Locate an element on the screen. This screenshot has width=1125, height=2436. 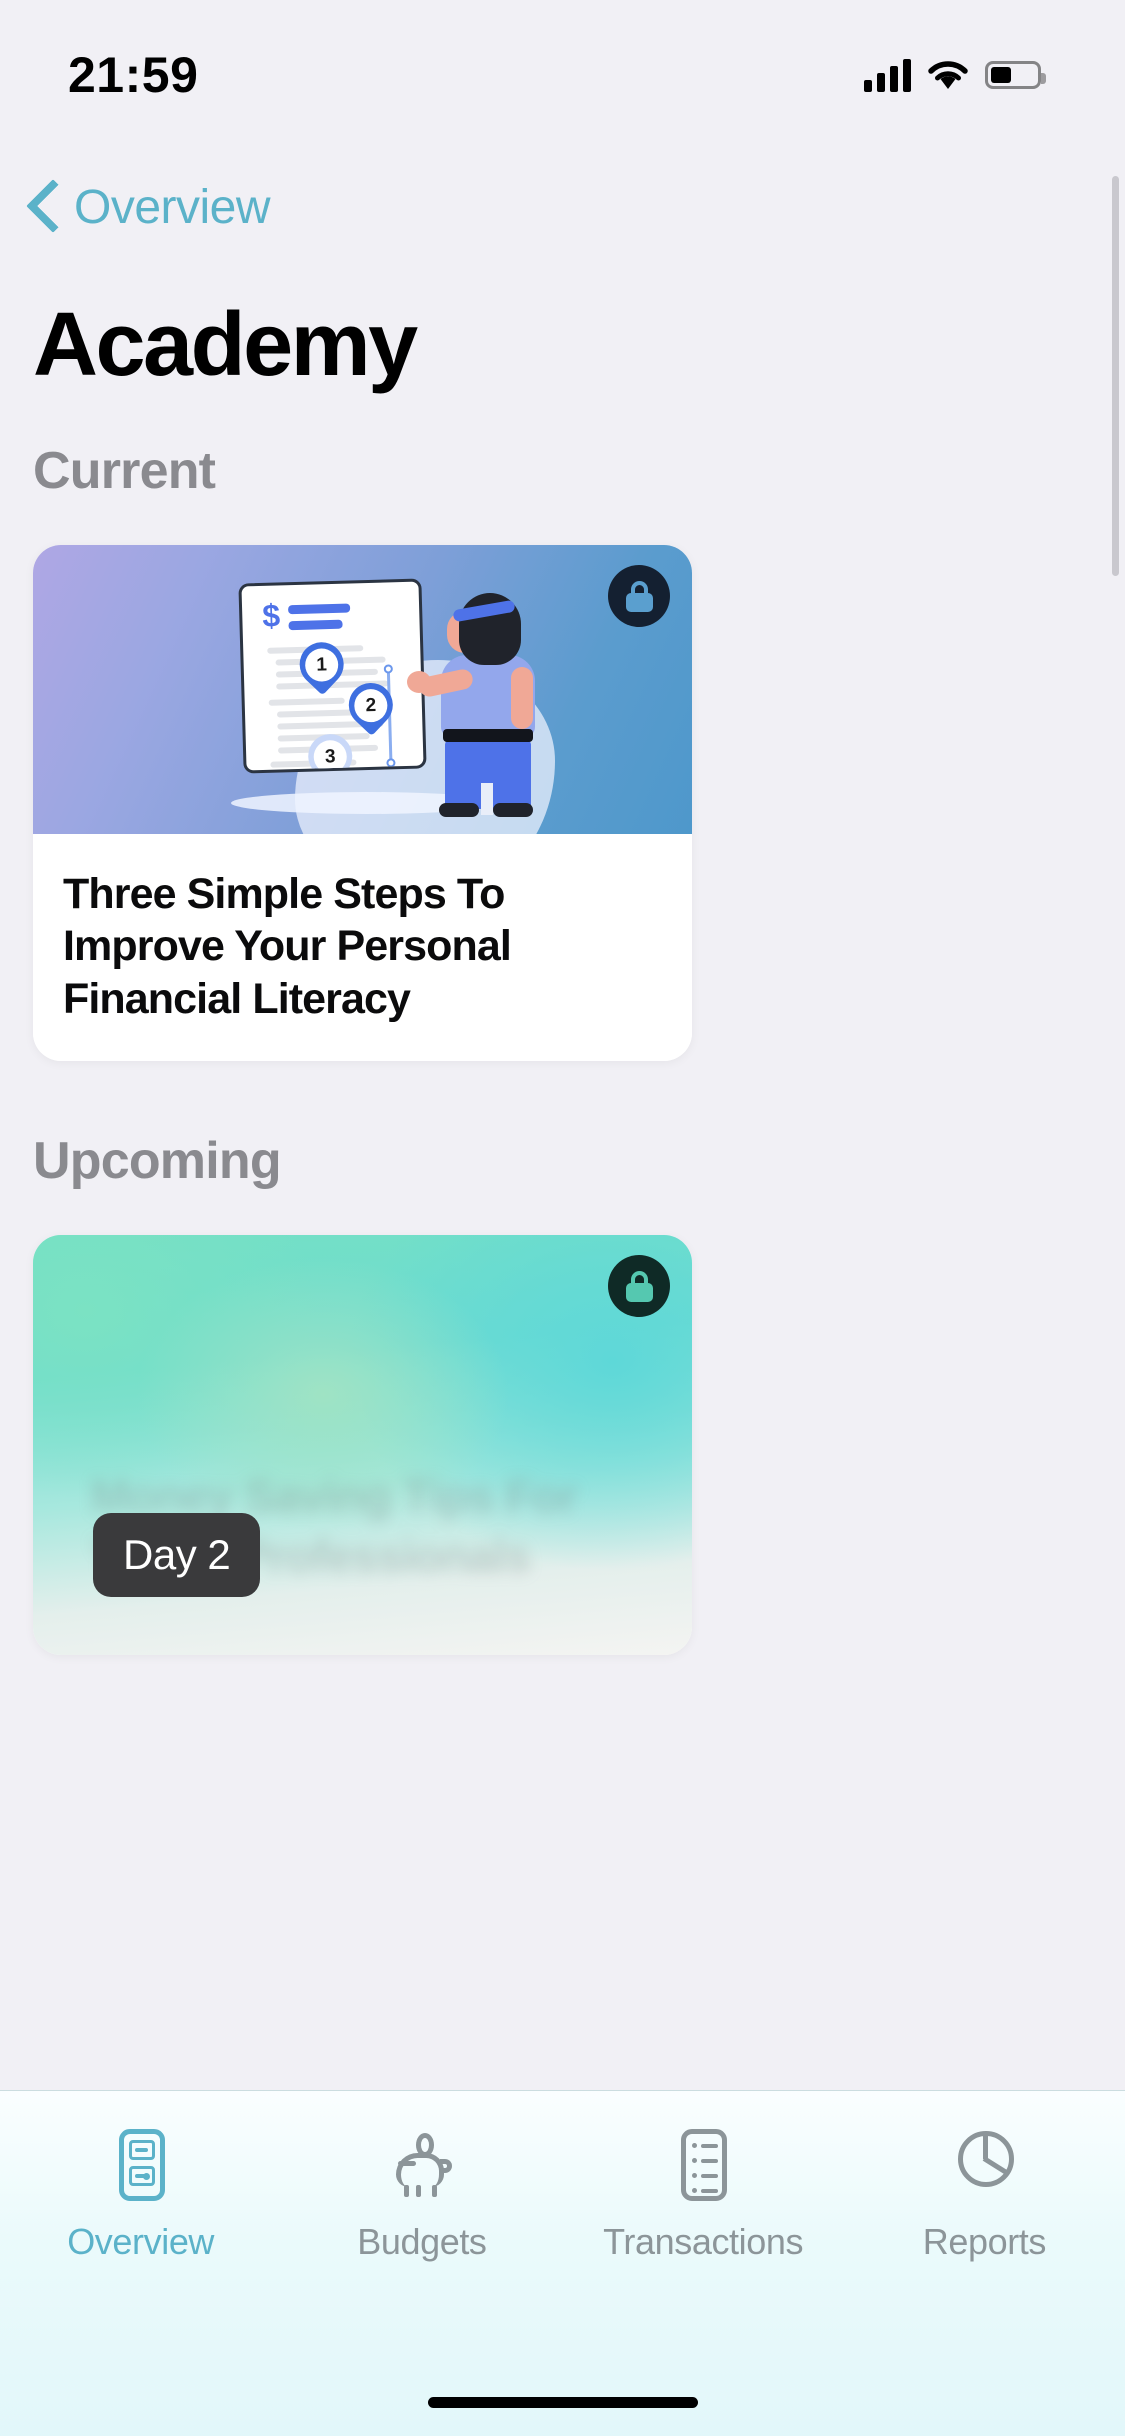
presenter-figure is located at coordinates (476, 705).